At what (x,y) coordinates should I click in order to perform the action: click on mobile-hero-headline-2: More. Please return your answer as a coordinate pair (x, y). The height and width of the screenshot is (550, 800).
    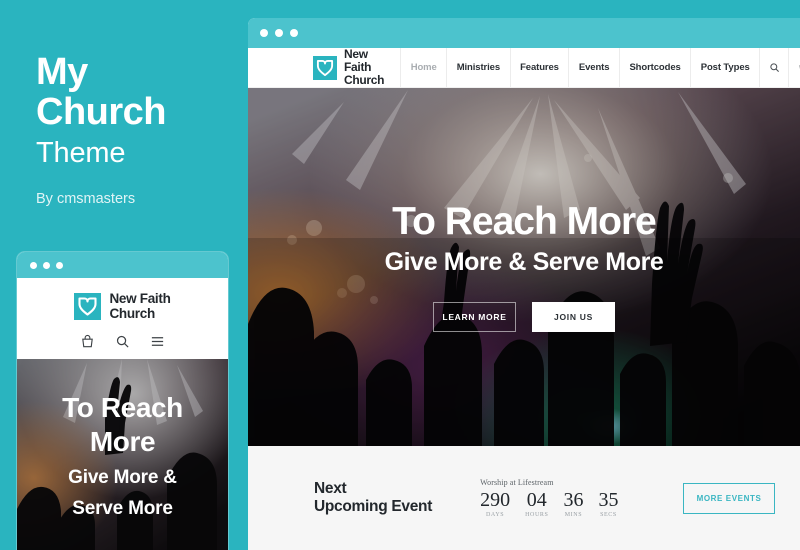
    Looking at the image, I should click on (122, 441).